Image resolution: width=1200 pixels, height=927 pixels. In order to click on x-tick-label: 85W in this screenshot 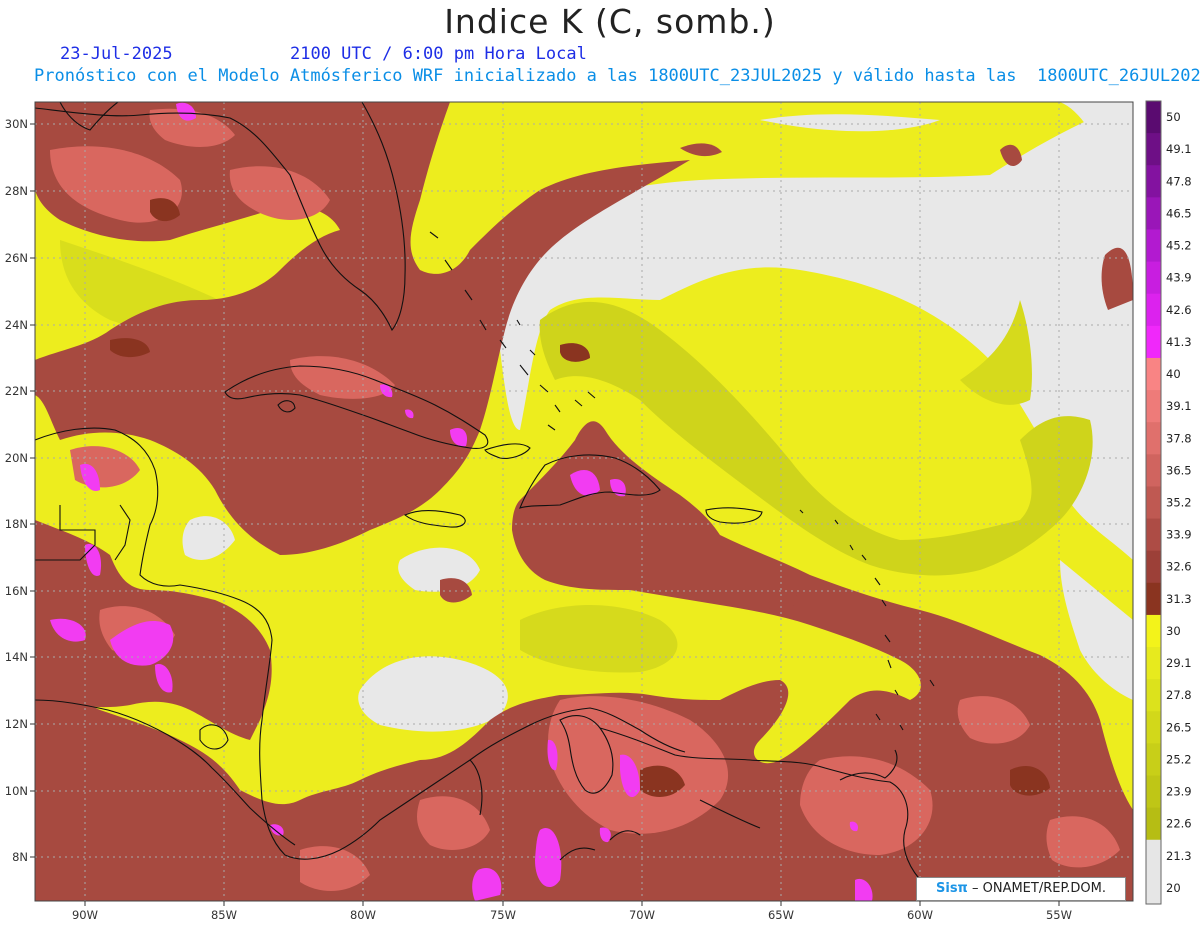, I will do `click(224, 915)`.